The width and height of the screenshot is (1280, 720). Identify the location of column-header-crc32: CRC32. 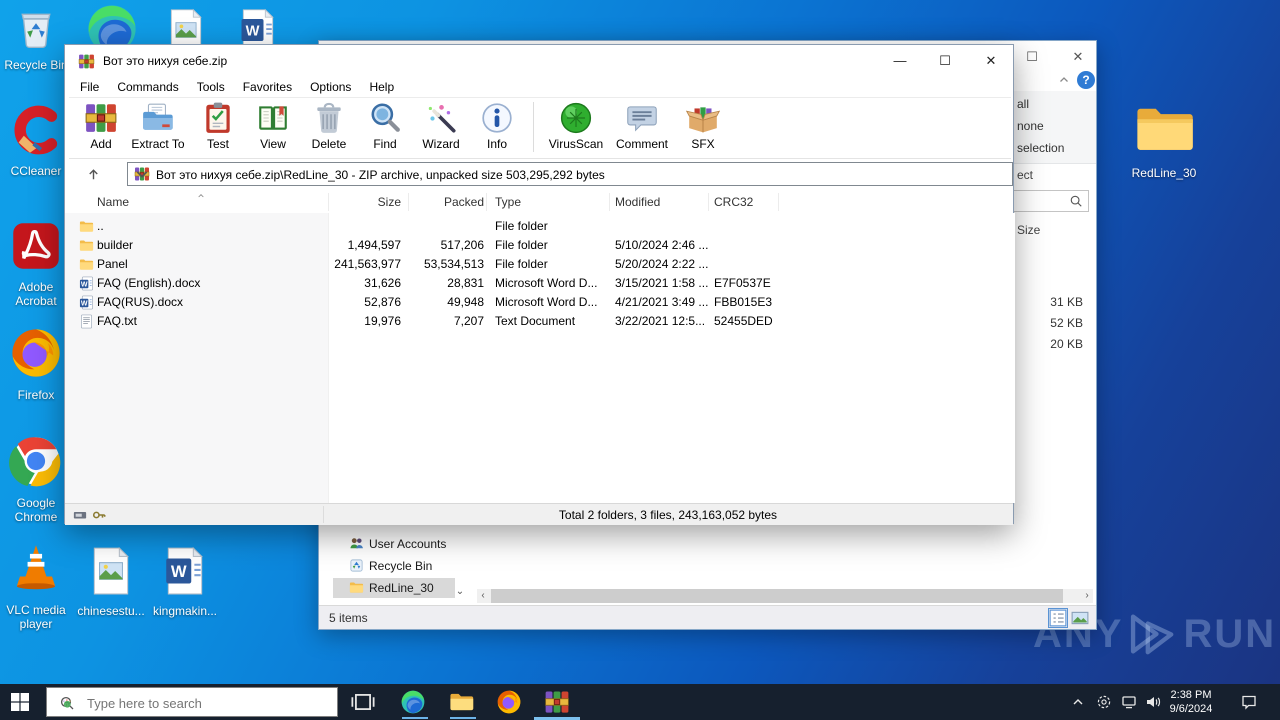
(733, 202).